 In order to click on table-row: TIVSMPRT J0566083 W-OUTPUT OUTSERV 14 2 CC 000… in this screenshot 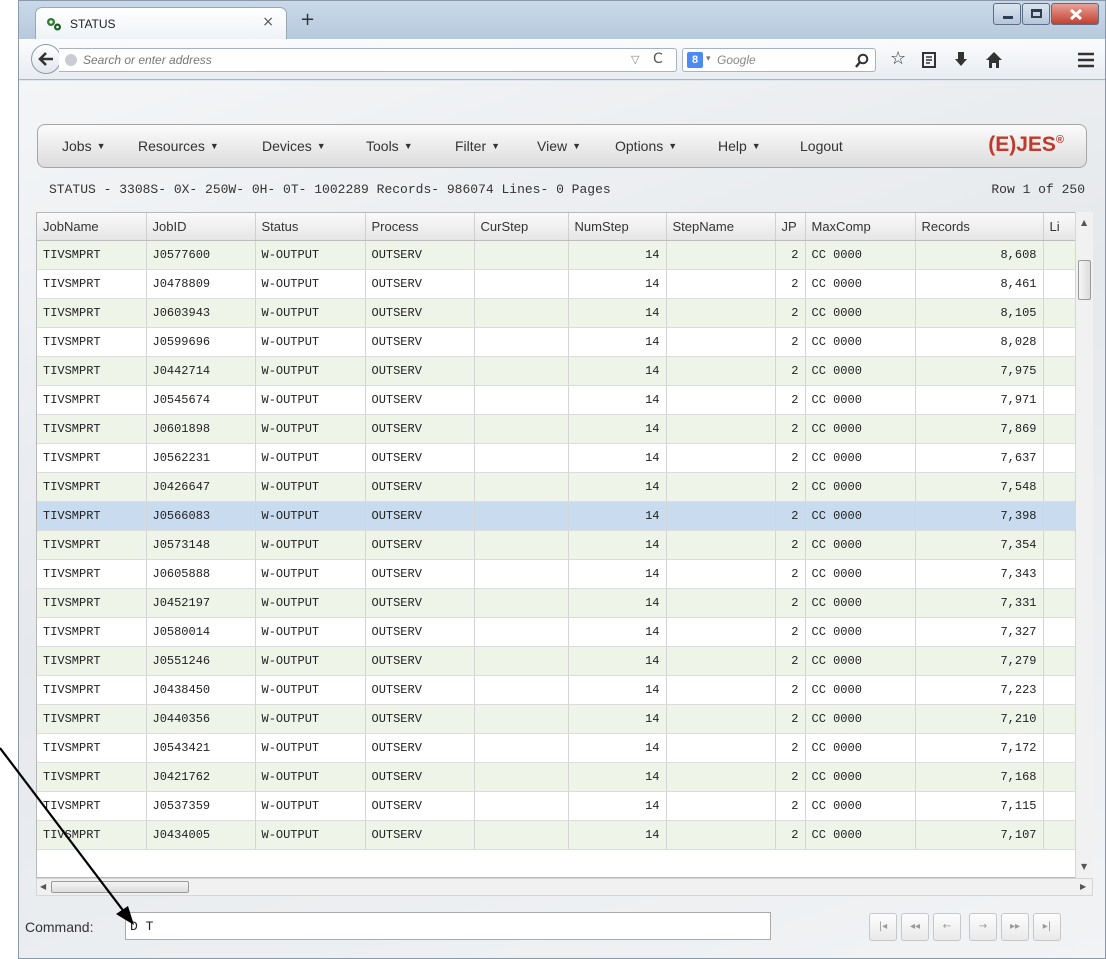, I will do `click(564, 516)`.